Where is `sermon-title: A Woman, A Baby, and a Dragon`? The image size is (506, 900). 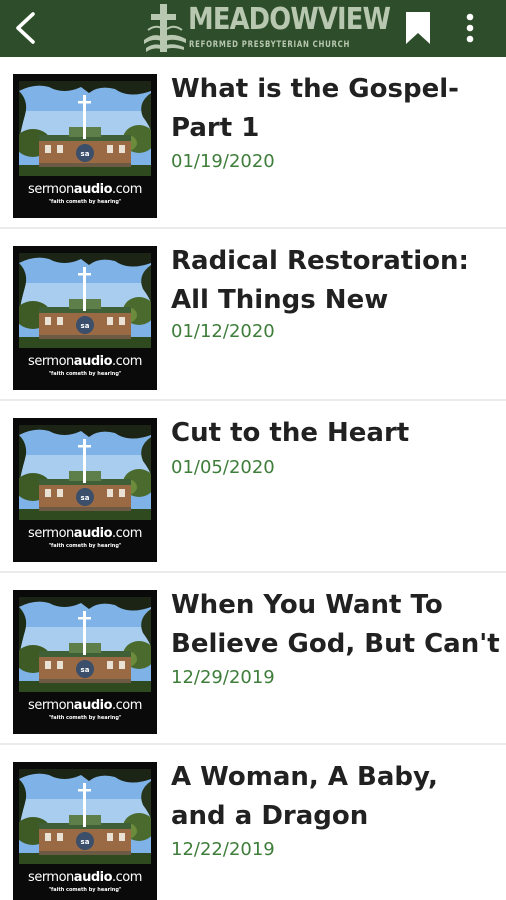
sermon-title: A Woman, A Baby, and a Dragon is located at coordinates (304, 796).